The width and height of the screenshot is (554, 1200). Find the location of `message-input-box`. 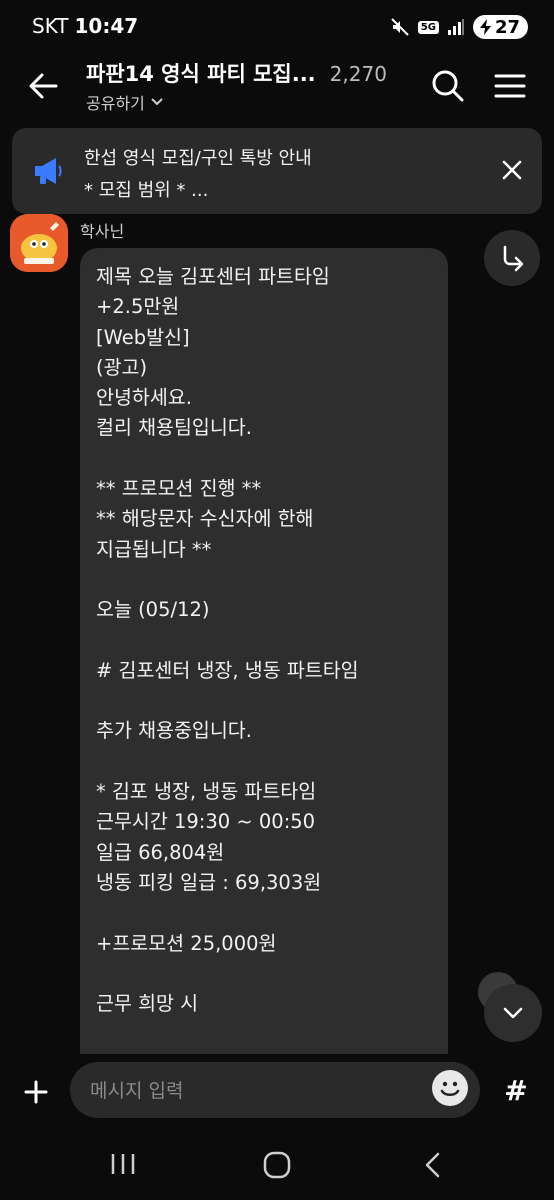

message-input-box is located at coordinates (275, 1090).